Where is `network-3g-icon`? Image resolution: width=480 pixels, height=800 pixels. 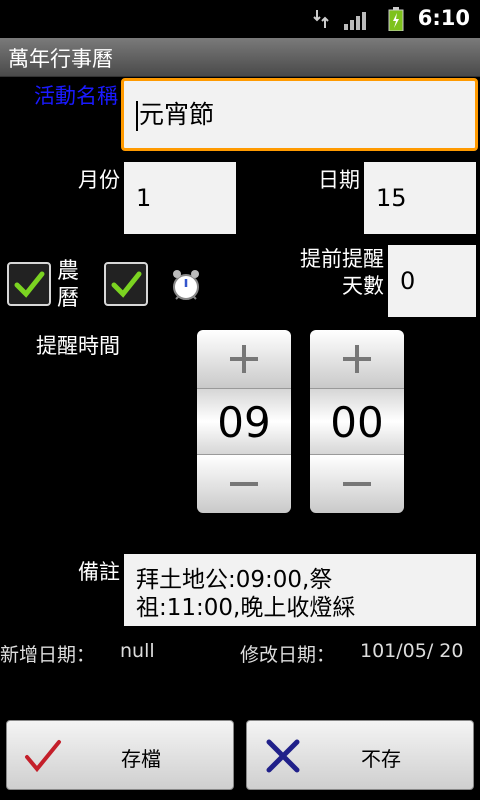
network-3g-icon is located at coordinates (321, 21).